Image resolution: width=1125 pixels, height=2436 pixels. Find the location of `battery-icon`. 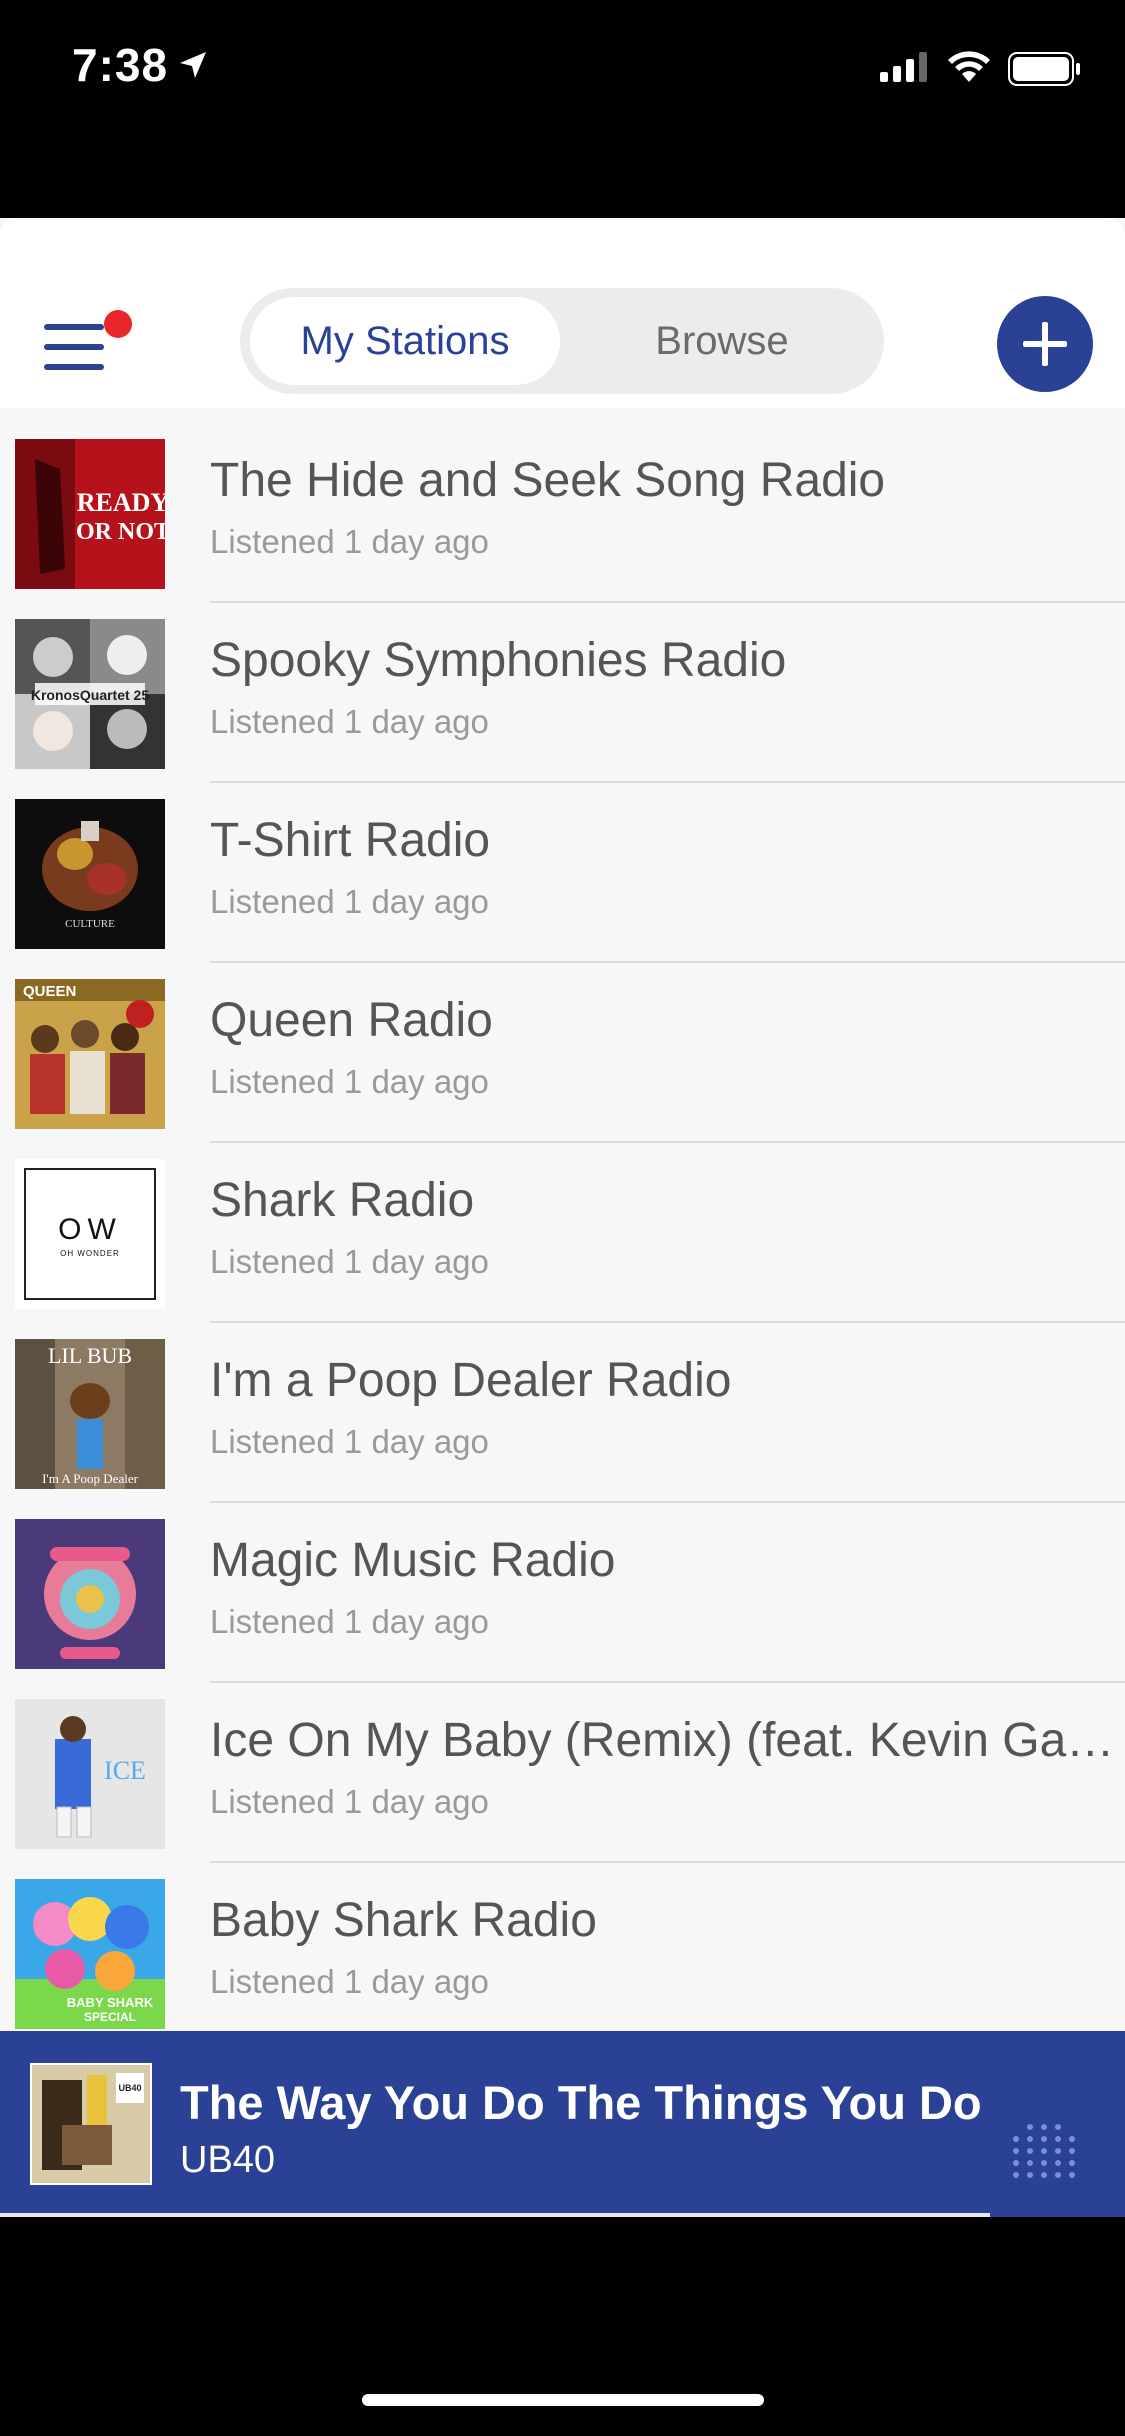

battery-icon is located at coordinates (1044, 69).